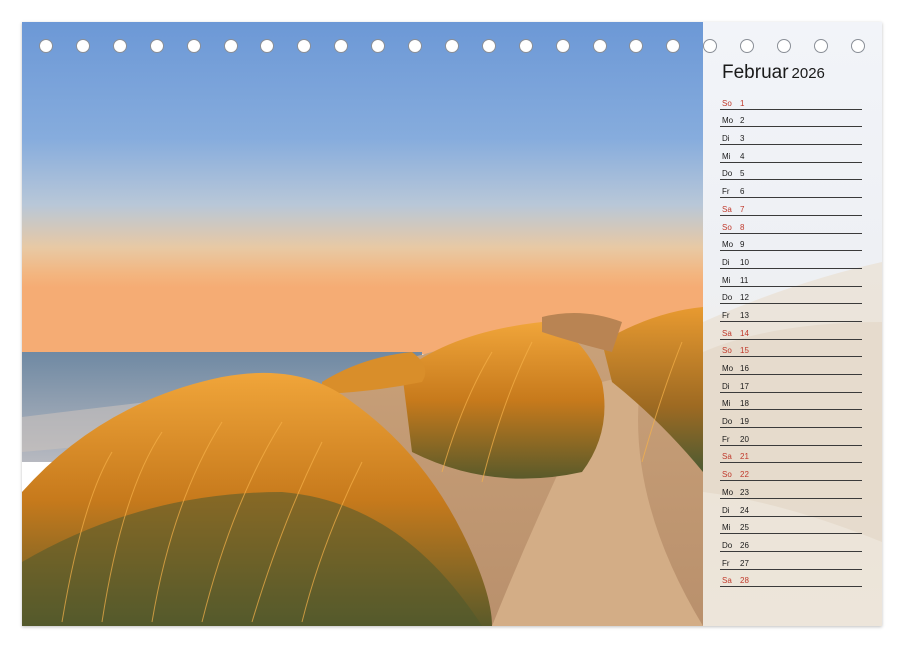  What do you see at coordinates (742, 192) in the screenshot?
I see `day-number: 6` at bounding box center [742, 192].